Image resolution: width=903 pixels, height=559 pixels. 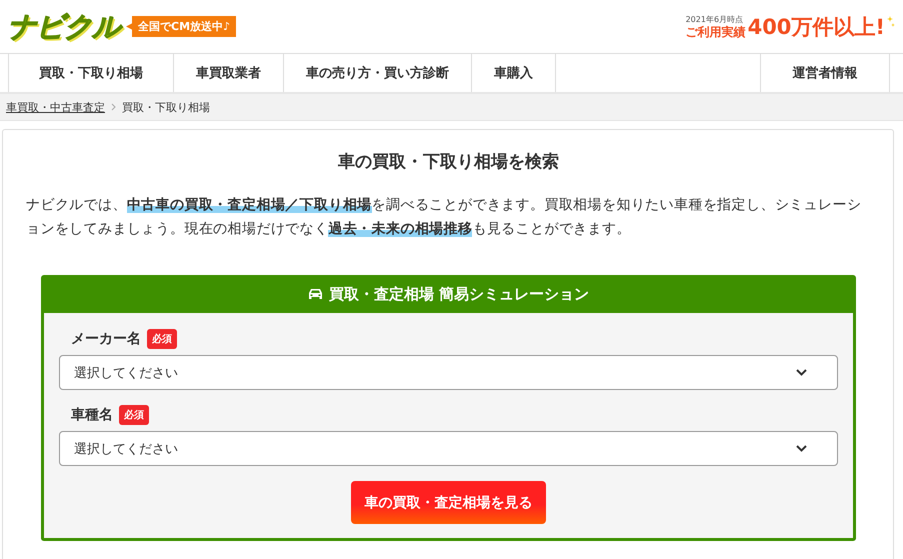 I want to click on stats-count: 400万件以上!, so click(x=816, y=27).